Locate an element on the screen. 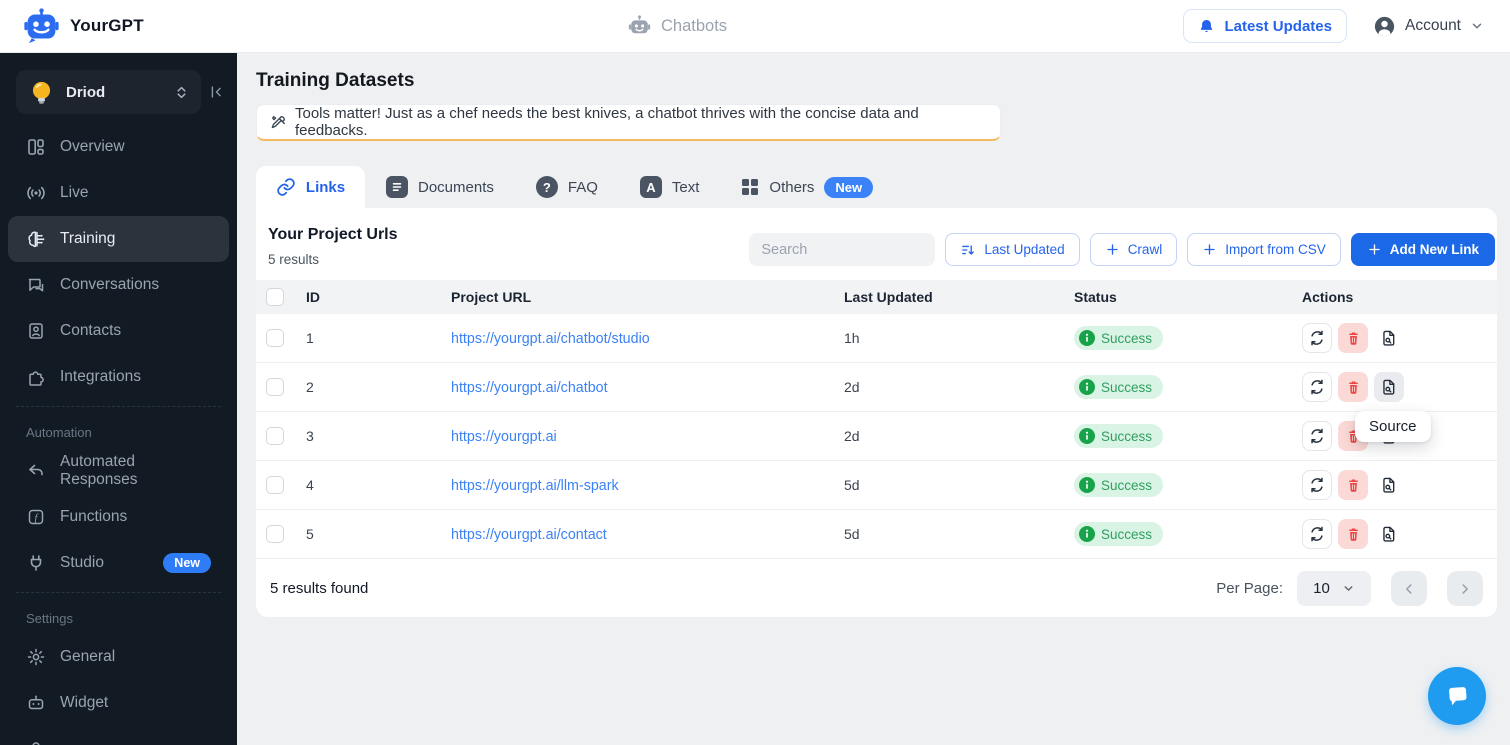 This screenshot has width=1510, height=745. import-csv-button: Import from CSV is located at coordinates (1264, 249).